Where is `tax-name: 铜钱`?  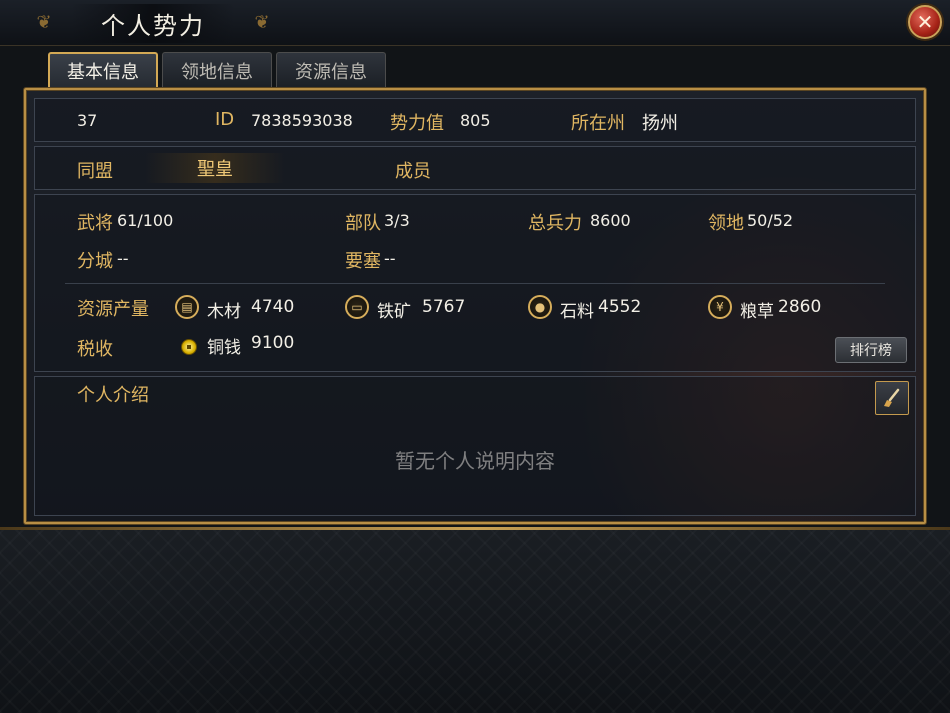
tax-name: 铜钱 is located at coordinates (224, 348).